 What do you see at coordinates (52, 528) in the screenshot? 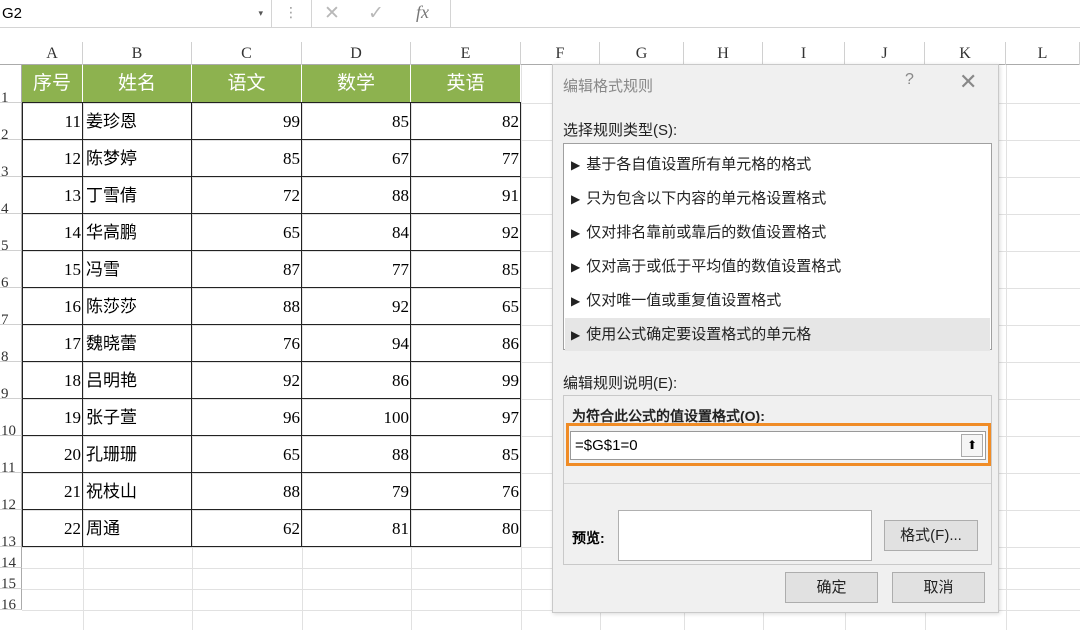
I see `table-cell: 22` at bounding box center [52, 528].